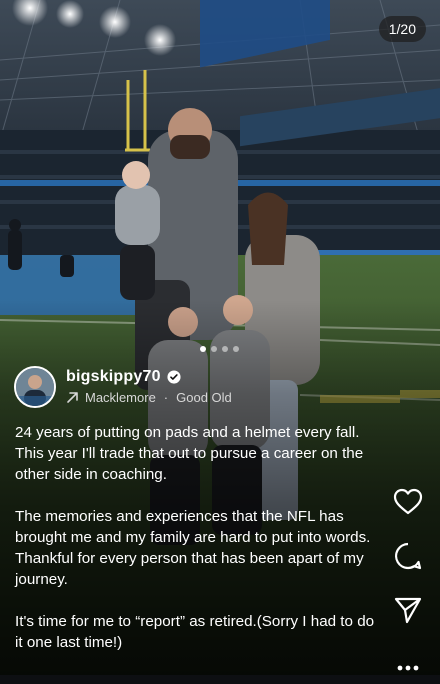  What do you see at coordinates (203, 349) in the screenshot?
I see `carousel-dot-active` at bounding box center [203, 349].